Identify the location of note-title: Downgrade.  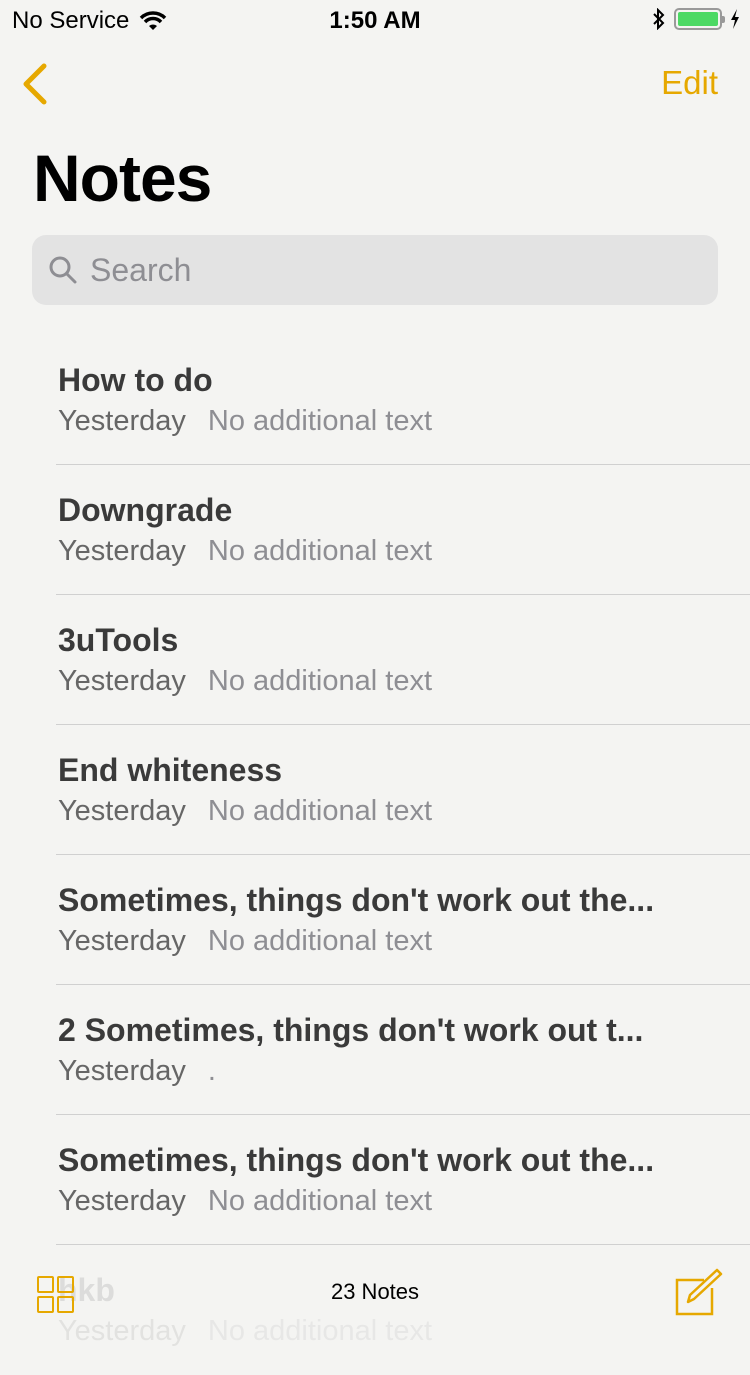
(145, 510).